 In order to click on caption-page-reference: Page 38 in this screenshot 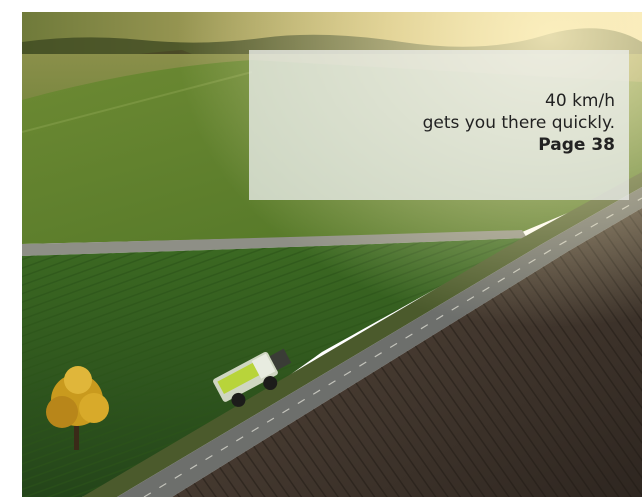, I will do `click(576, 145)`.